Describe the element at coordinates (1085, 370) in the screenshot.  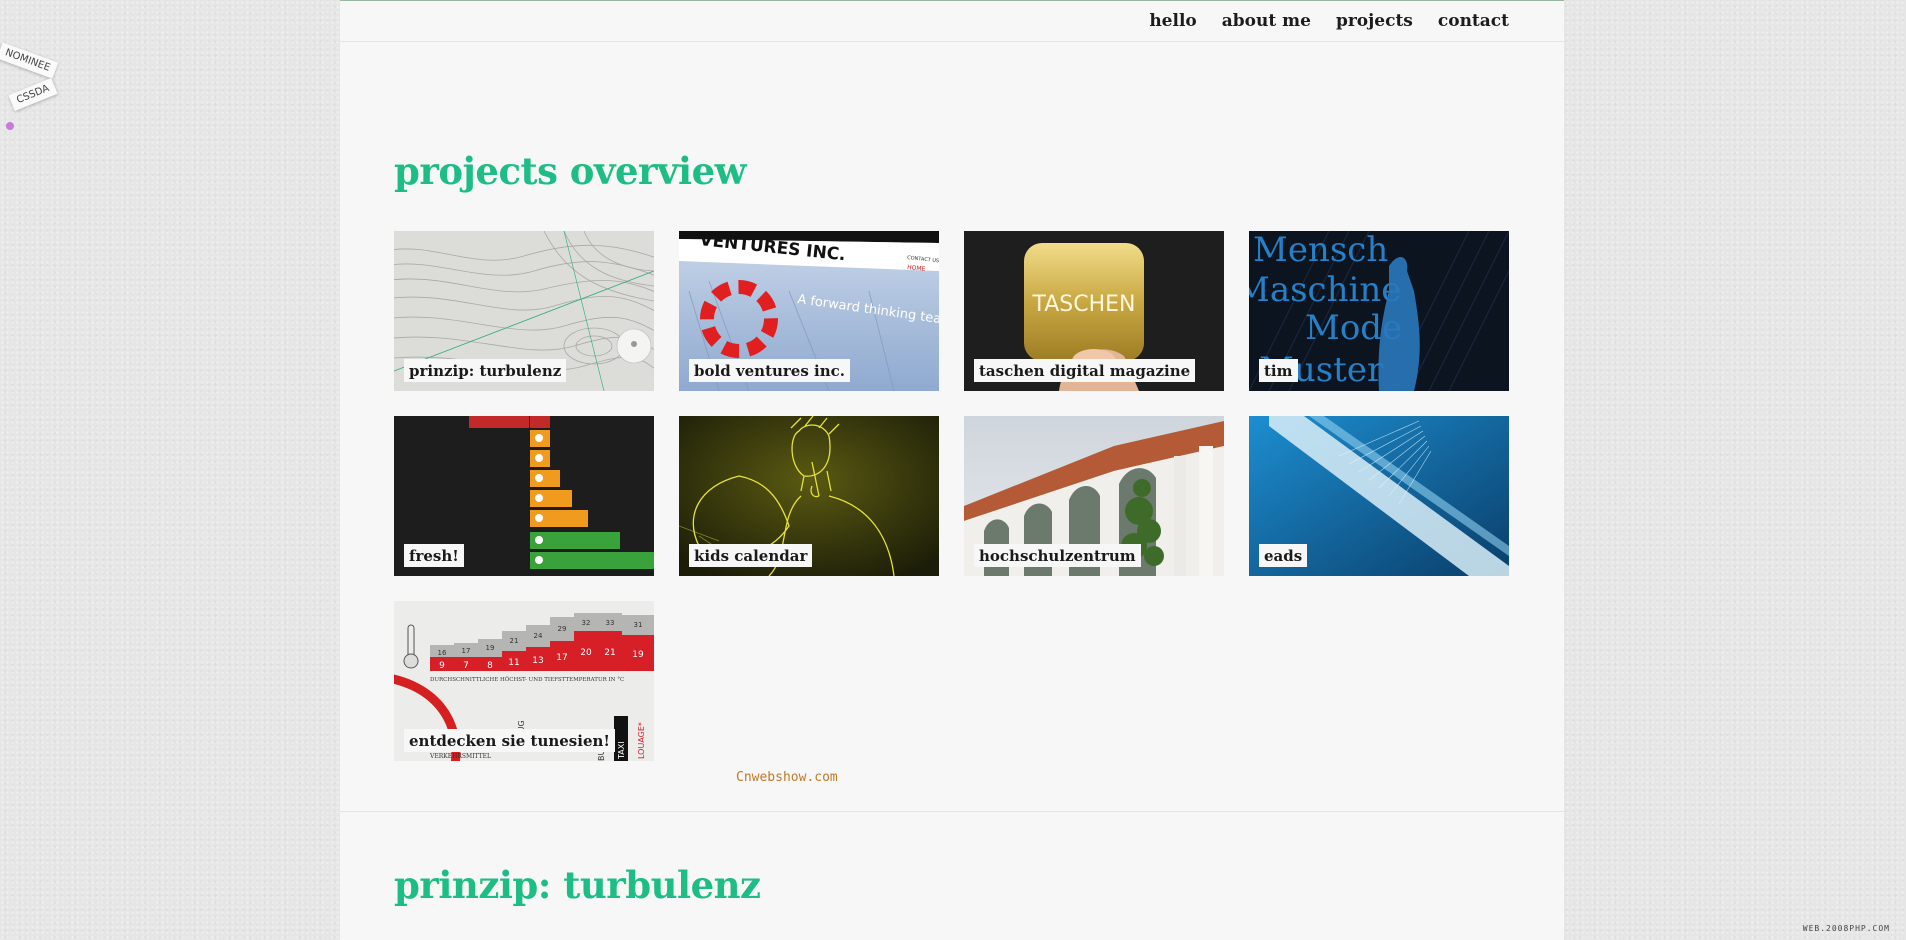
I see `project-label: taschen digital magazine` at that location.